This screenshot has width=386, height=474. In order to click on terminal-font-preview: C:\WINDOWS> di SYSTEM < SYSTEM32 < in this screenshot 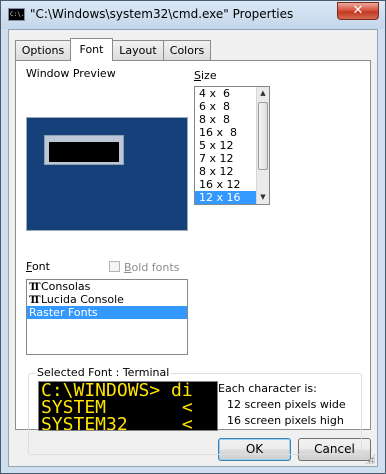, I will do `click(128, 406)`.